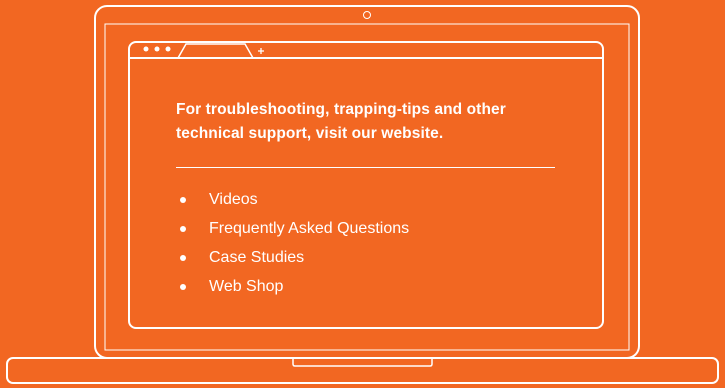  I want to click on list-item-videos: Videos, so click(292, 202).